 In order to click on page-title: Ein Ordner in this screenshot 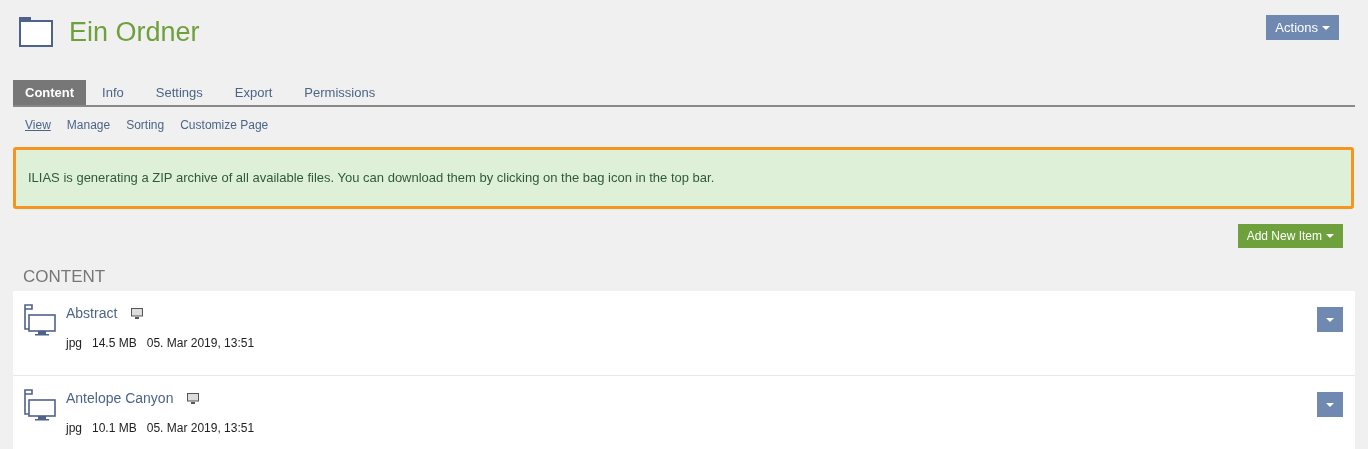, I will do `click(134, 32)`.